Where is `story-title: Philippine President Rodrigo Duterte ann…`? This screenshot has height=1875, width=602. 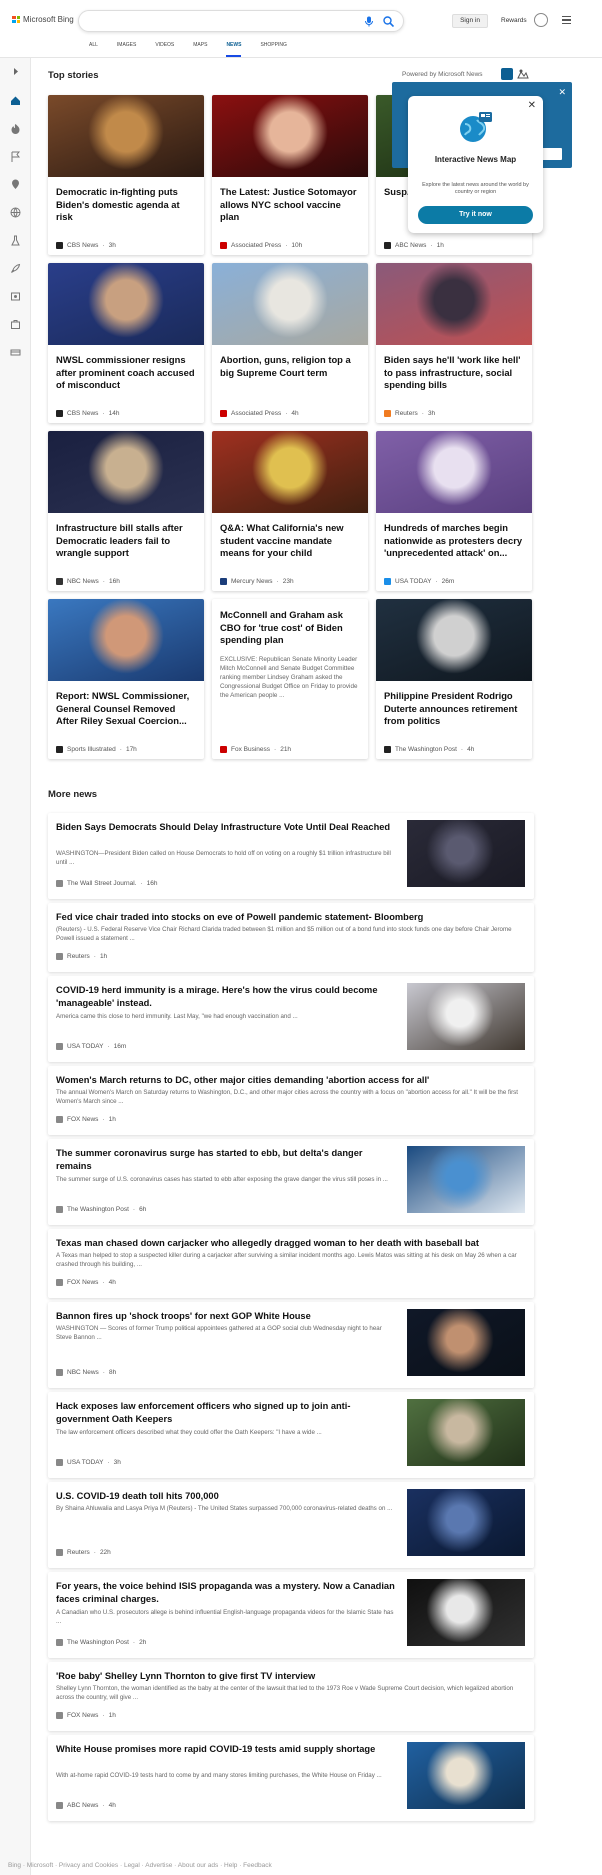 story-title: Philippine President Rodrigo Duterte ann… is located at coordinates (454, 704).